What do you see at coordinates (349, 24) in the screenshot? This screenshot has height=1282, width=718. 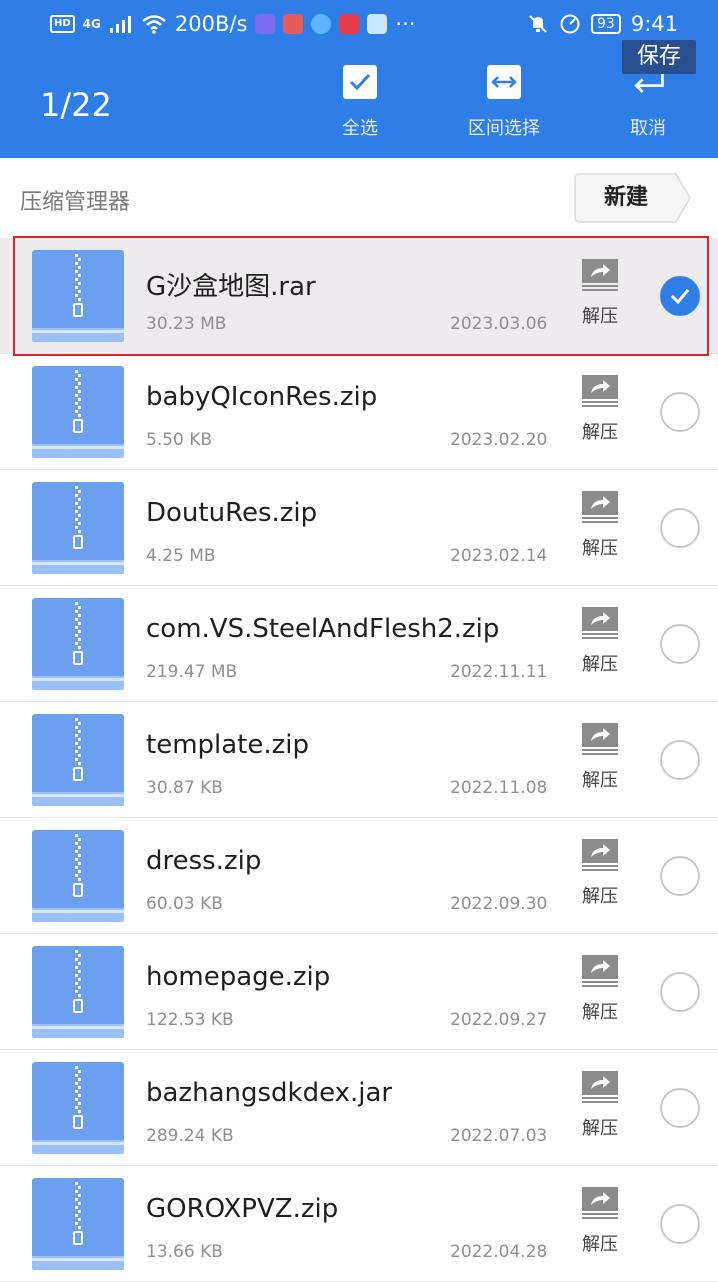 I see `book-app-icon` at bounding box center [349, 24].